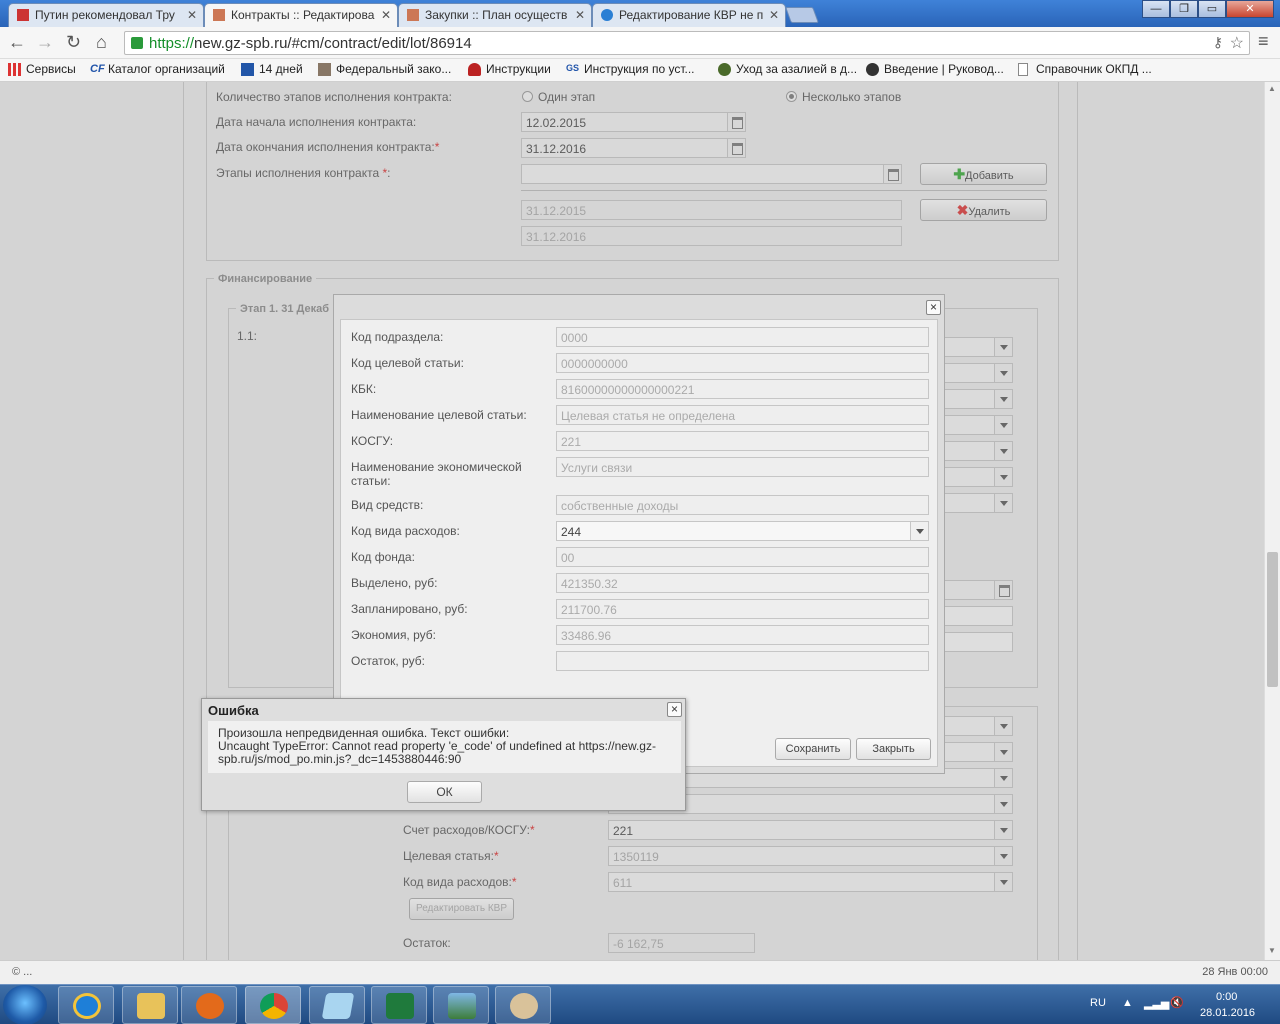 The height and width of the screenshot is (1024, 1280). What do you see at coordinates (523, 1005) in the screenshot?
I see `paint-icon` at bounding box center [523, 1005].